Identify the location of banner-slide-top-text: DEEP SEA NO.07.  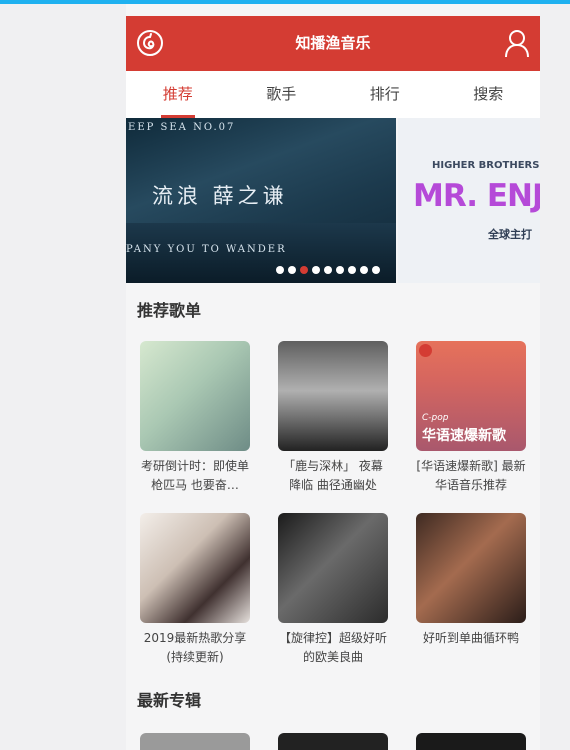
(181, 127).